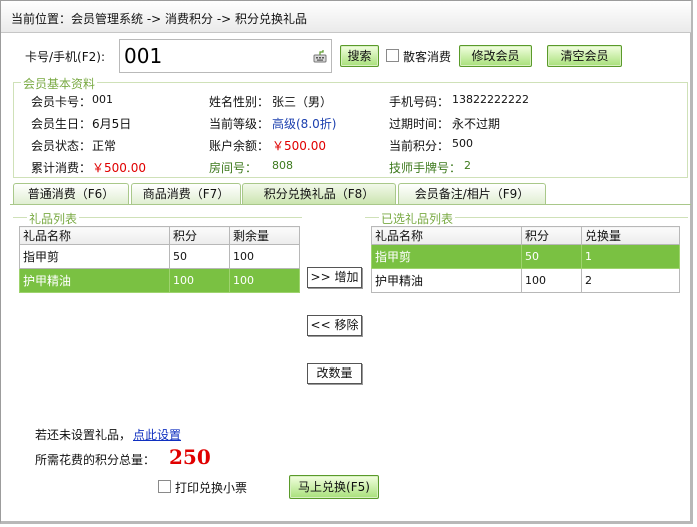 Image resolution: width=697 pixels, height=527 pixels. I want to click on setup-gifts-link: 点此设置, so click(157, 434).